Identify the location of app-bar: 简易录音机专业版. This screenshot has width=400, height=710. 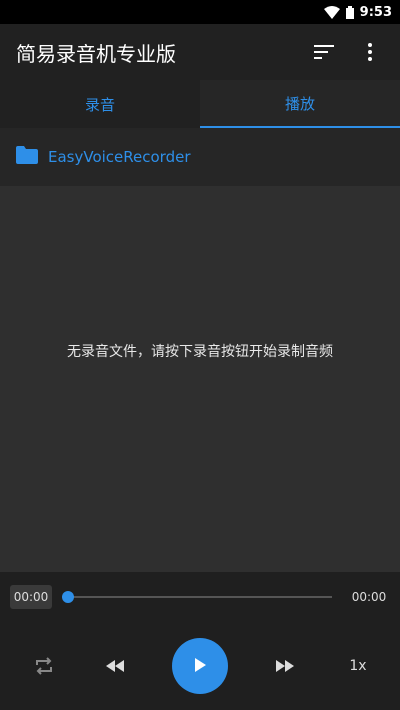
(200, 52).